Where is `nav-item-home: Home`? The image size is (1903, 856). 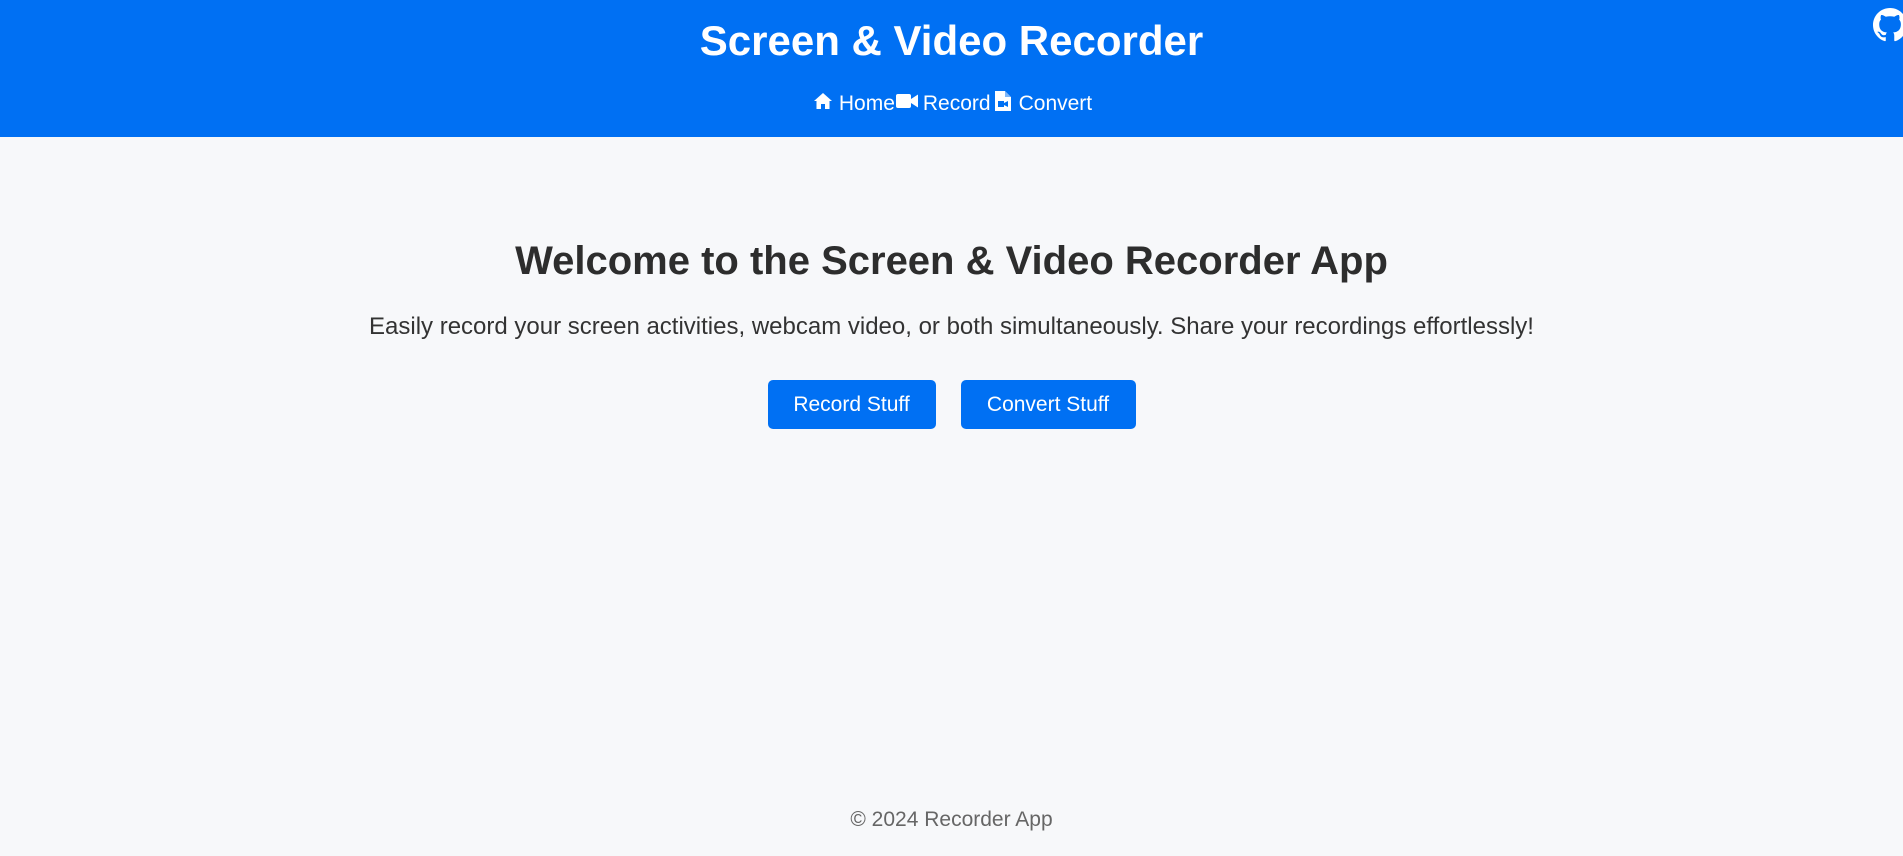 nav-item-home: Home is located at coordinates (853, 104).